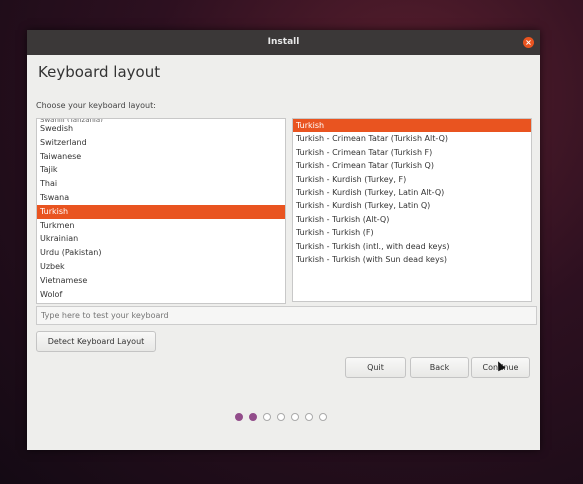 This screenshot has height=484, width=583. Describe the element at coordinates (96, 341) in the screenshot. I see `detect-layout-button: Detect Keyboard Layout` at that location.